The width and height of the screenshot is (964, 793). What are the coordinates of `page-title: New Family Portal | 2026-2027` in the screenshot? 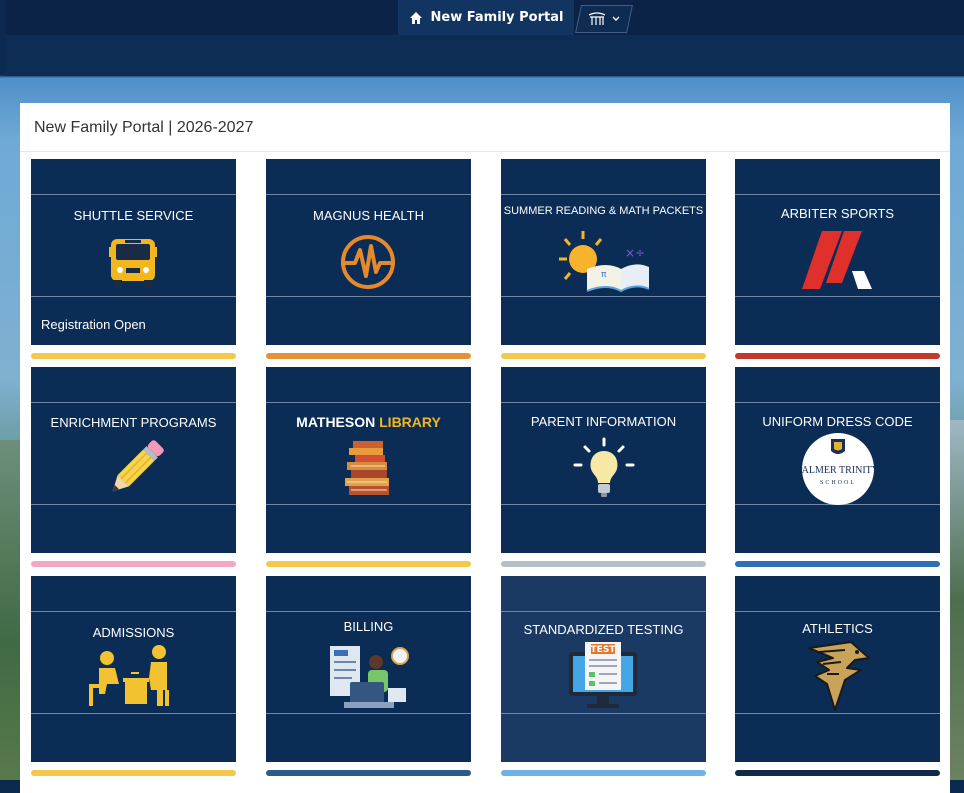 It's located at (144, 127).